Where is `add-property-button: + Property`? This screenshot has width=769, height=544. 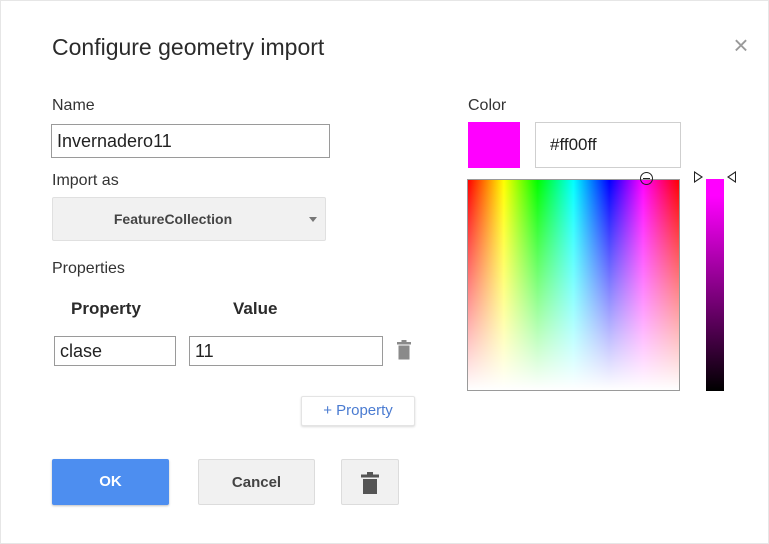
add-property-button: + Property is located at coordinates (358, 411).